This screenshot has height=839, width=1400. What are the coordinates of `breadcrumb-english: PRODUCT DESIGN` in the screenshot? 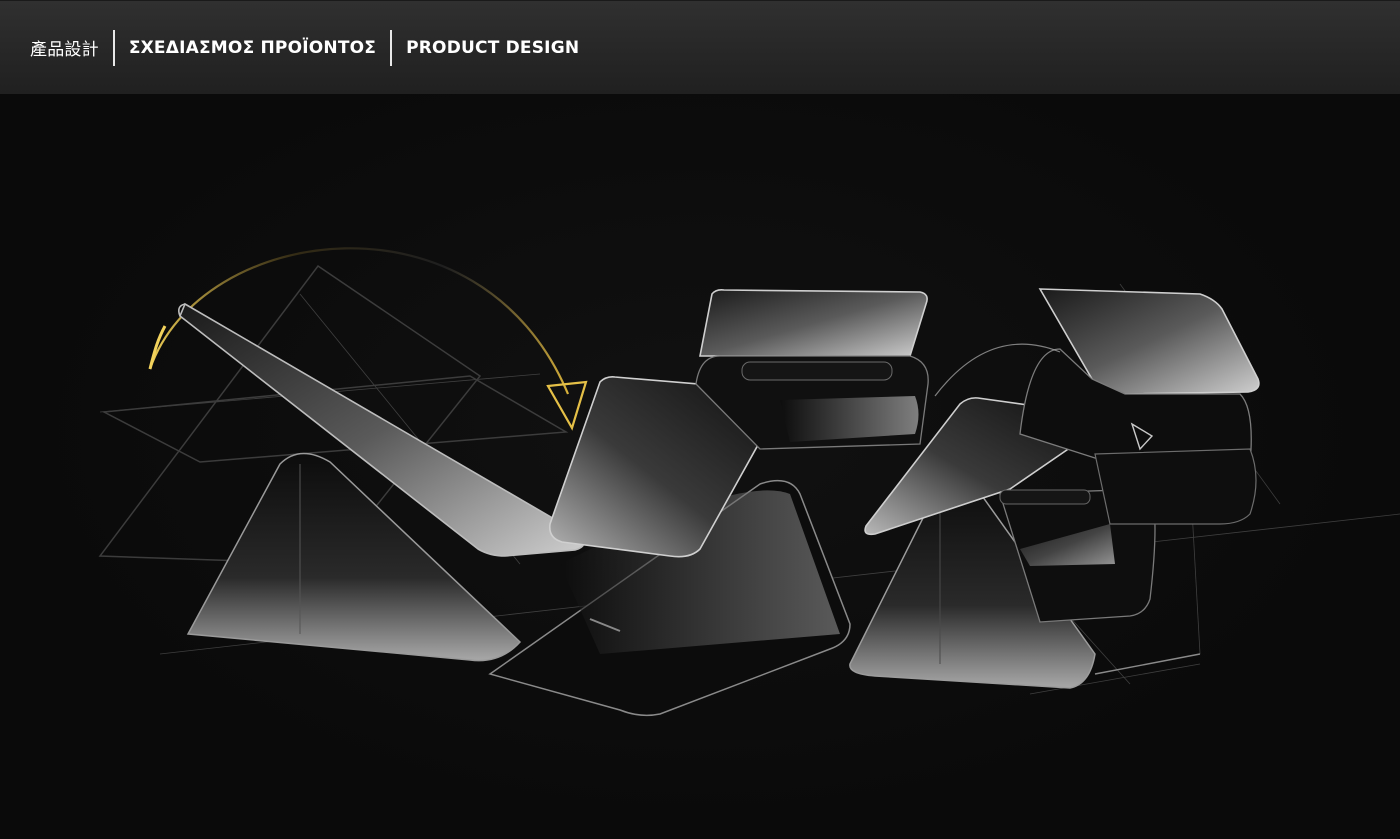 It's located at (493, 47).